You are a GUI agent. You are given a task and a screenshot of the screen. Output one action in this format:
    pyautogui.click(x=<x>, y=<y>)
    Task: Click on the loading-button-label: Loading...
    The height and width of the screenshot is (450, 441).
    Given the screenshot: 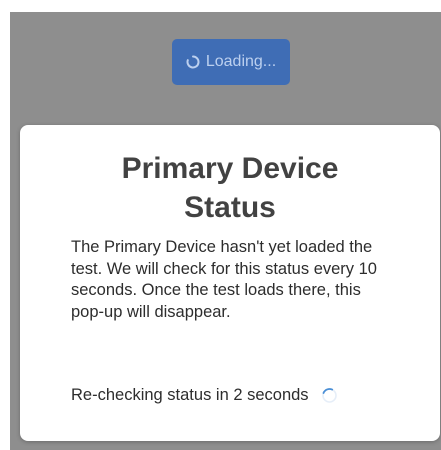 What is the action you would take?
    pyautogui.click(x=241, y=61)
    